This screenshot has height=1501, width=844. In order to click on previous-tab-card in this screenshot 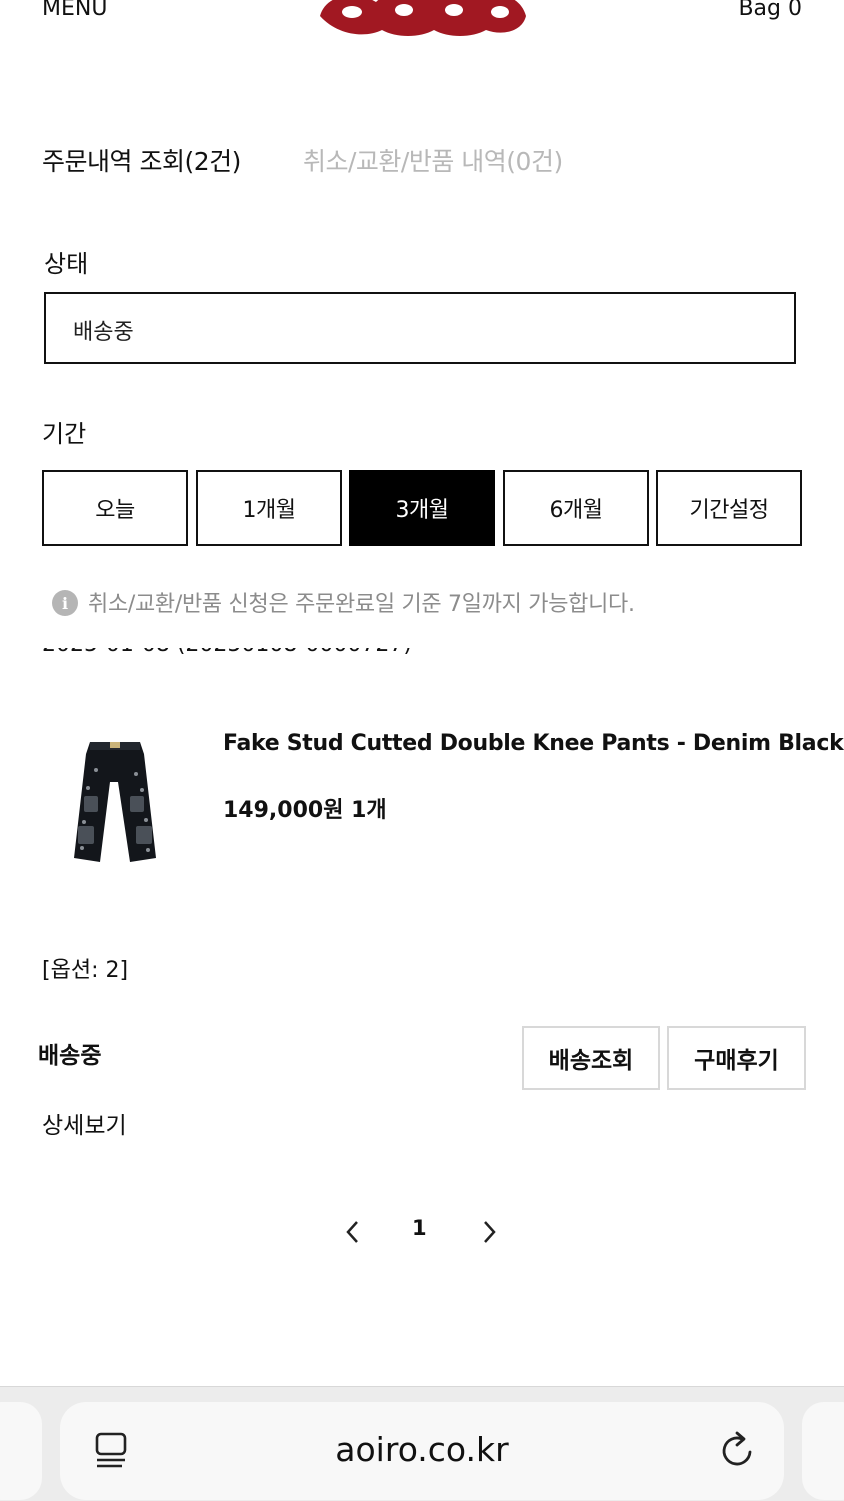, I will do `click(21, 1451)`.